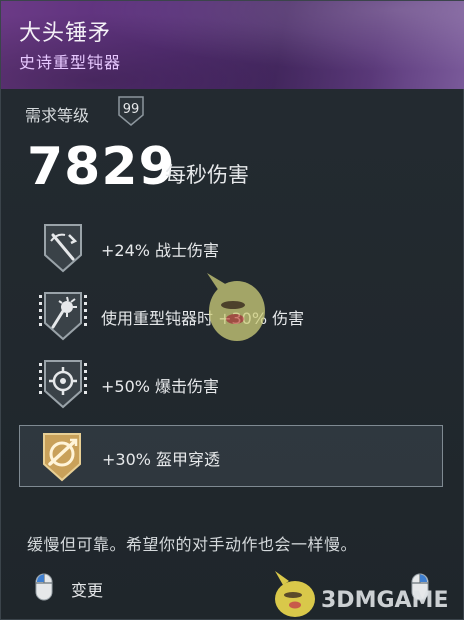  I want to click on watermark-logo-mascot-icon, so click(295, 594).